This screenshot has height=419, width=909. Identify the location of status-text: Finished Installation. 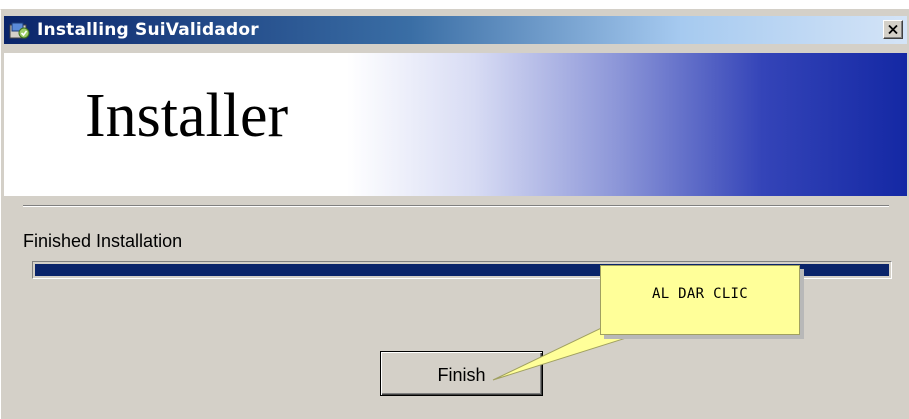
(103, 241).